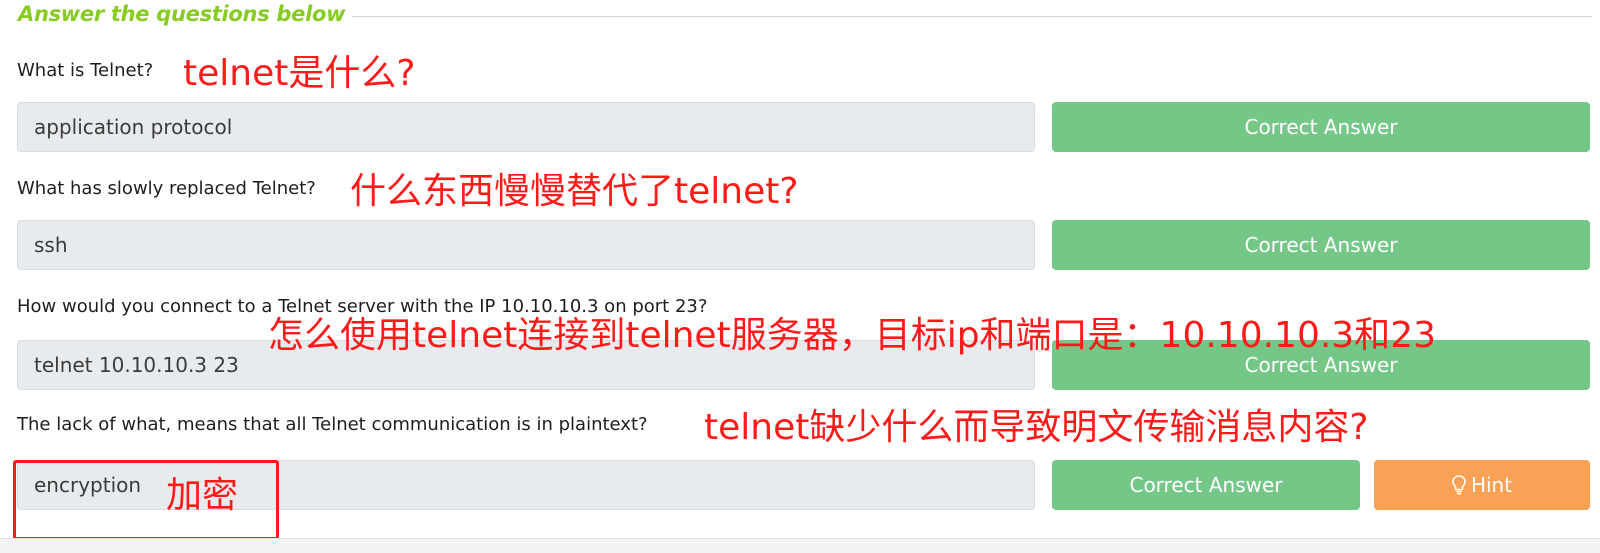 The image size is (1600, 553). What do you see at coordinates (526, 245) in the screenshot?
I see `question-2-answer-field: ssh` at bounding box center [526, 245].